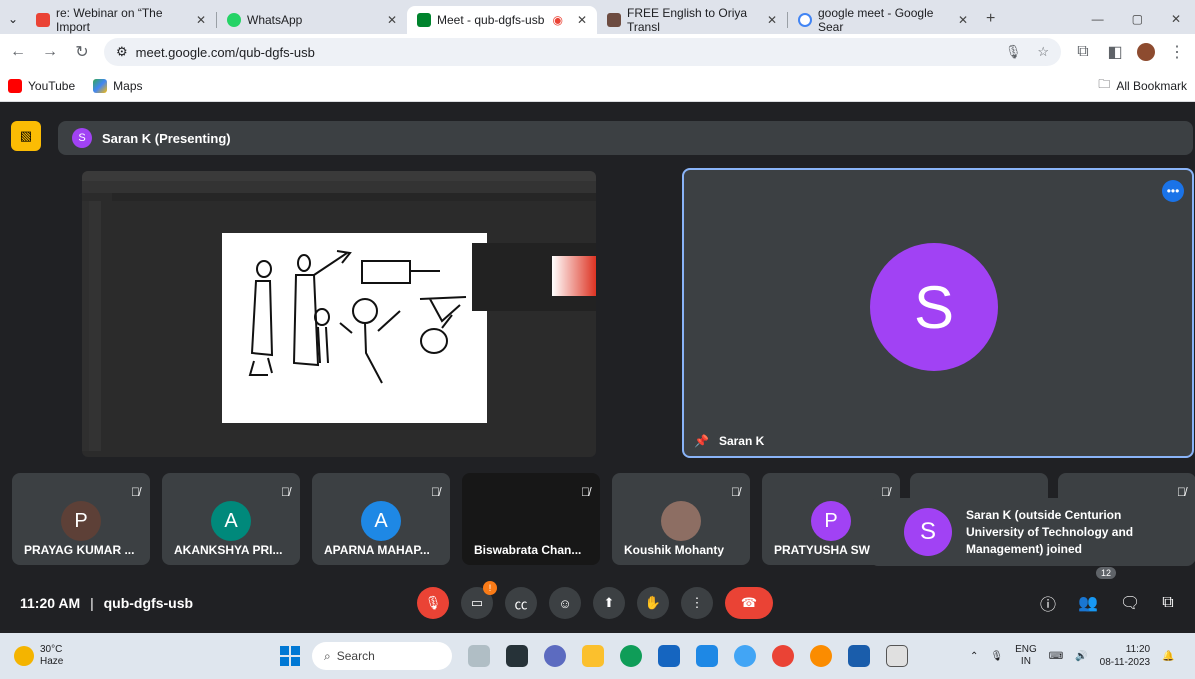 This screenshot has height=679, width=1195. What do you see at coordinates (312, 20) in the screenshot?
I see `tab-whatsapp: WhatsApp ✕` at bounding box center [312, 20].